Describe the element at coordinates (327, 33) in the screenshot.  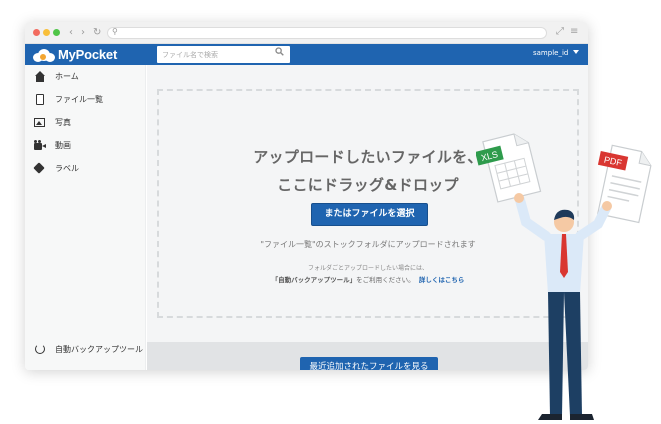
I see `address-bar: ⚲` at that location.